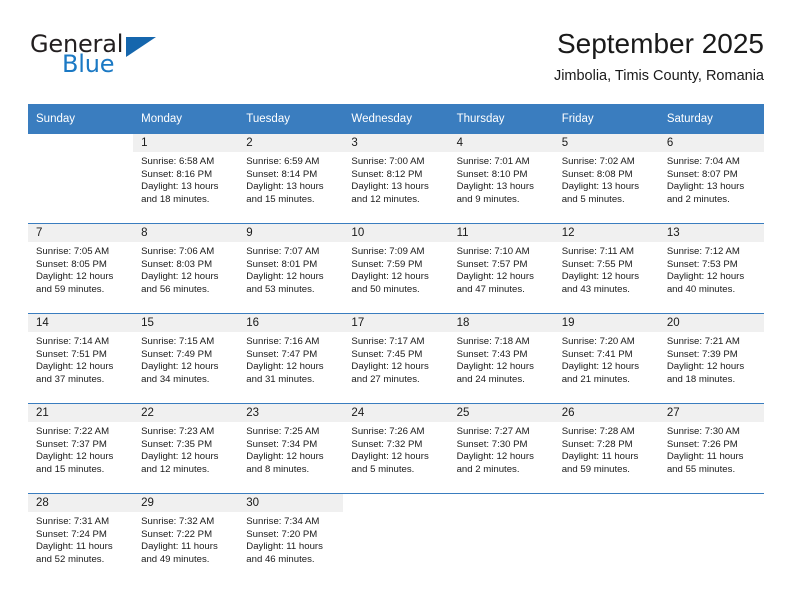 This screenshot has width=792, height=612. What do you see at coordinates (282, 534) in the screenshot?
I see `sunset-time: Sunset: 7:20 PM` at bounding box center [282, 534].